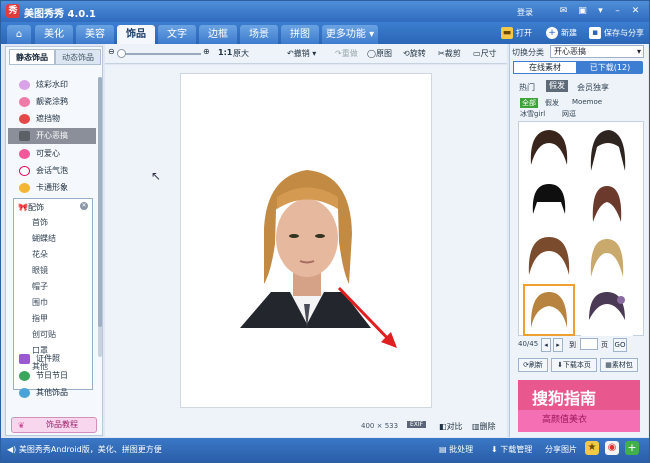  I want to click on tab-beauty: 美容, so click(95, 34).